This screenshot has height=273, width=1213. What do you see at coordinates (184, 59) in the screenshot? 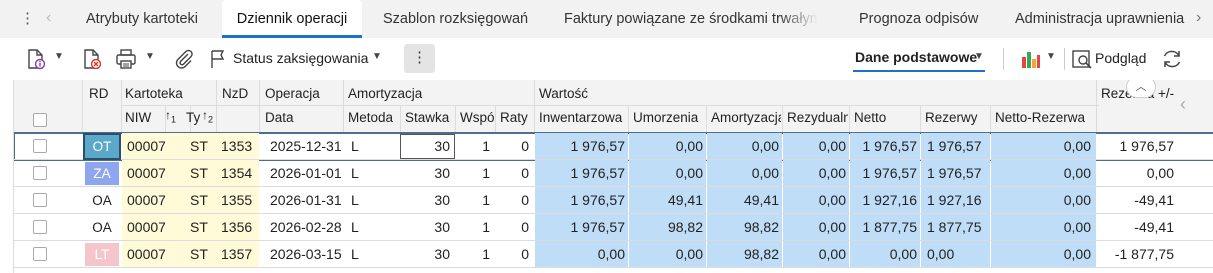
I see `paperclip-icon` at bounding box center [184, 59].